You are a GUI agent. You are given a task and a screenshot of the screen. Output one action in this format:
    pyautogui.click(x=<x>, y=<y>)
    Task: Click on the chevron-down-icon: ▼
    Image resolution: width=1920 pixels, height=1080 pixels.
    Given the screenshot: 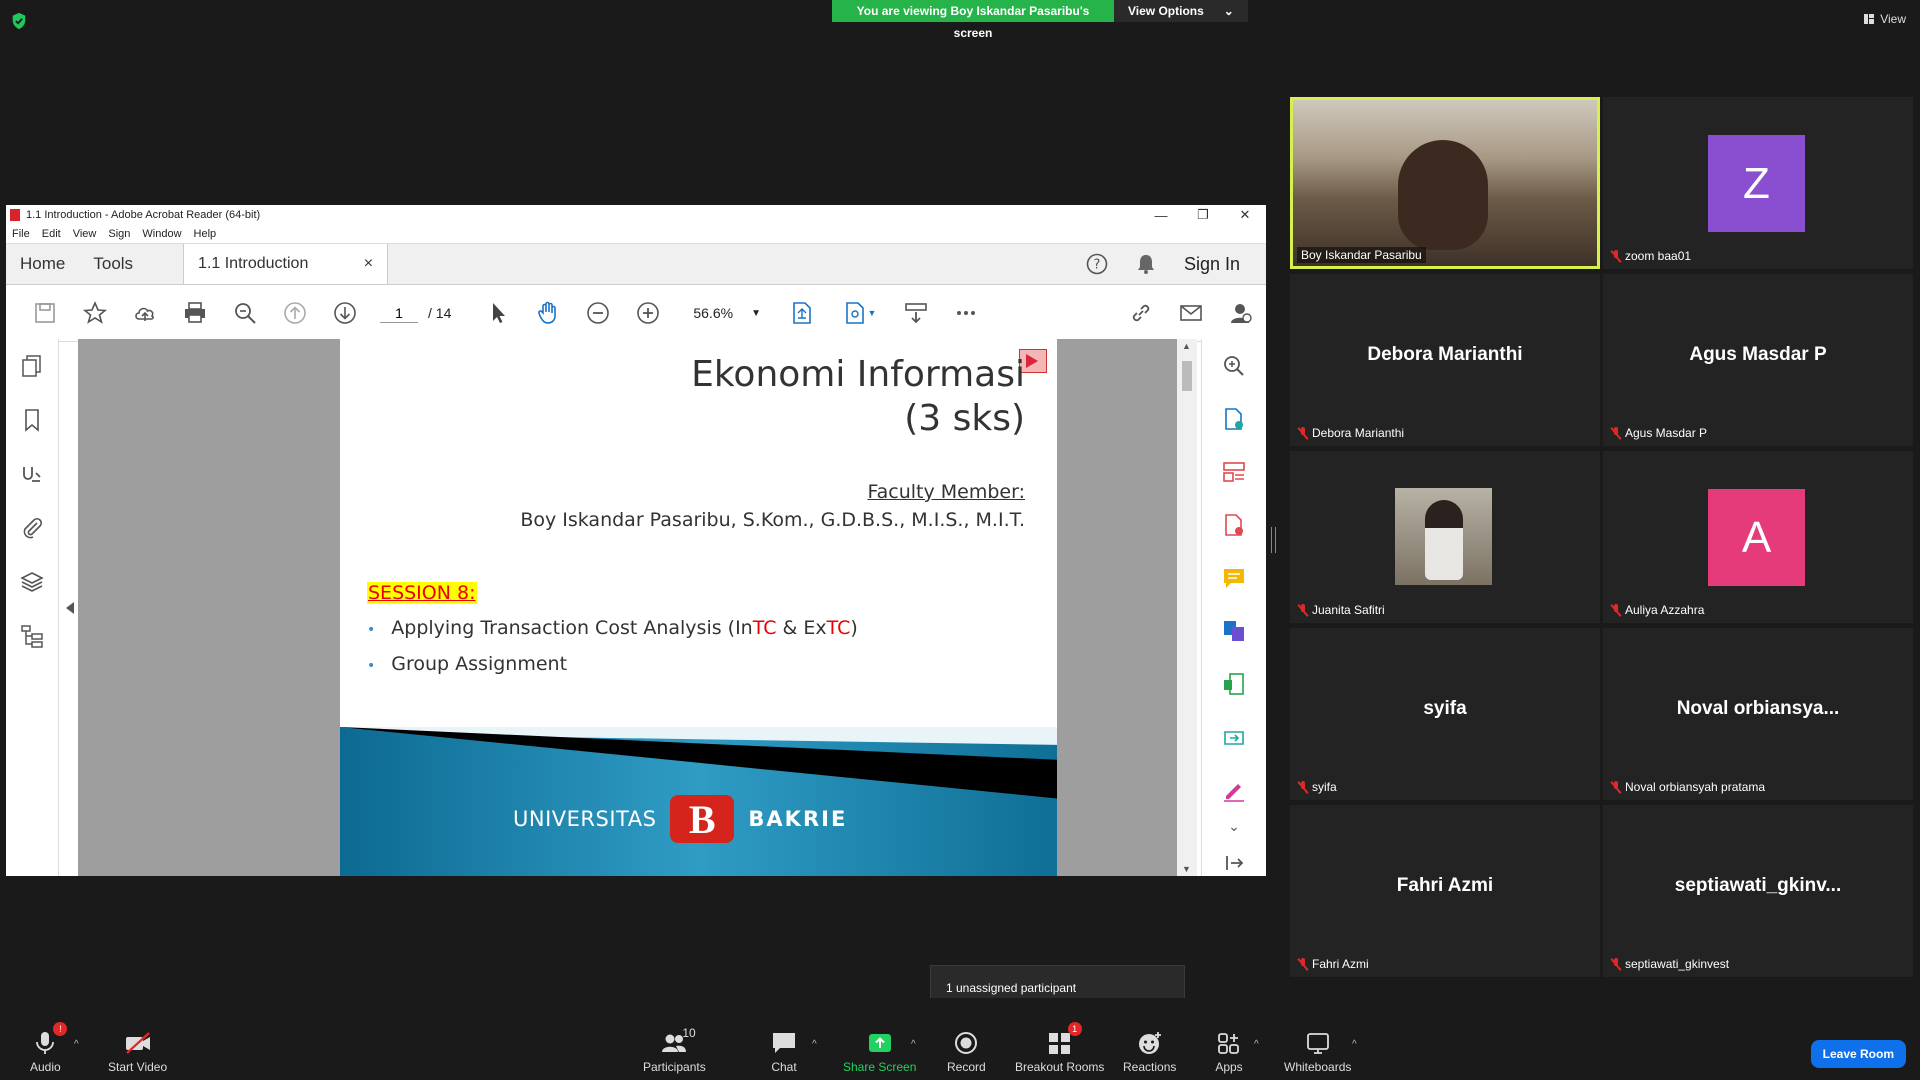 What is the action you would take?
    pyautogui.click(x=872, y=313)
    